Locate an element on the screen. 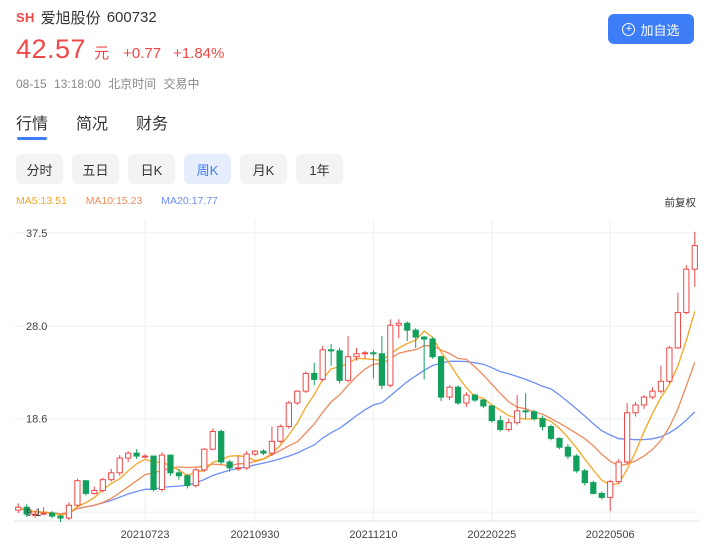 This screenshot has height=548, width=707. market-badge: SH is located at coordinates (25, 17).